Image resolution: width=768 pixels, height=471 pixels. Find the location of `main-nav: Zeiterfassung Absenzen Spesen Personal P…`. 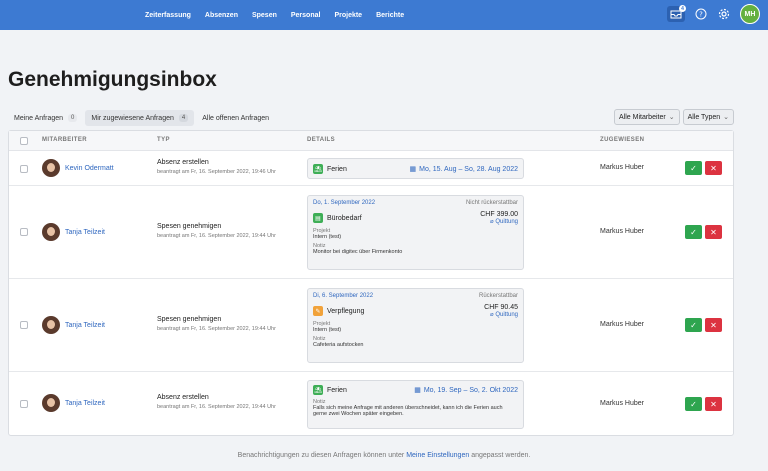

main-nav: Zeiterfassung Absenzen Spesen Personal P… is located at coordinates (274, 15).